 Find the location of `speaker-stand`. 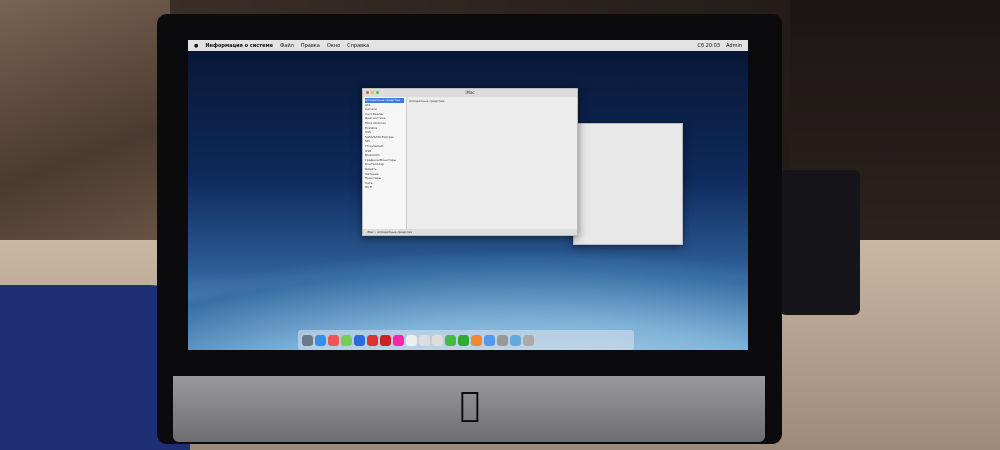

speaker-stand is located at coordinates (820, 242).